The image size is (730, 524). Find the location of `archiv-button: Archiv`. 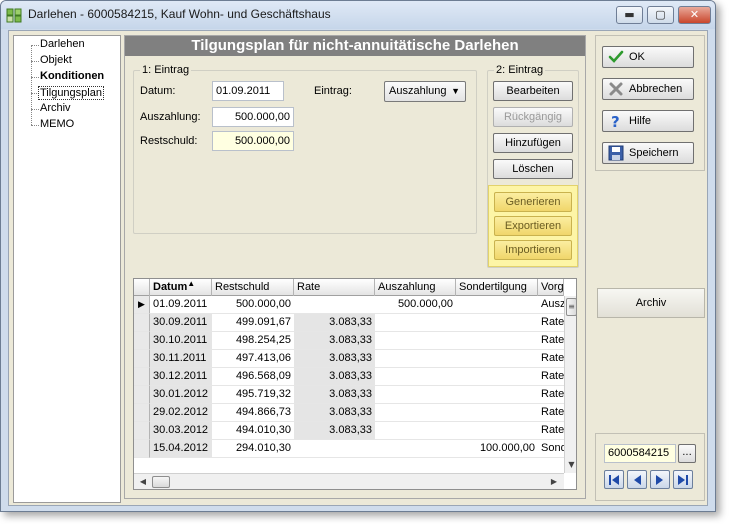

archiv-button: Archiv is located at coordinates (651, 303).